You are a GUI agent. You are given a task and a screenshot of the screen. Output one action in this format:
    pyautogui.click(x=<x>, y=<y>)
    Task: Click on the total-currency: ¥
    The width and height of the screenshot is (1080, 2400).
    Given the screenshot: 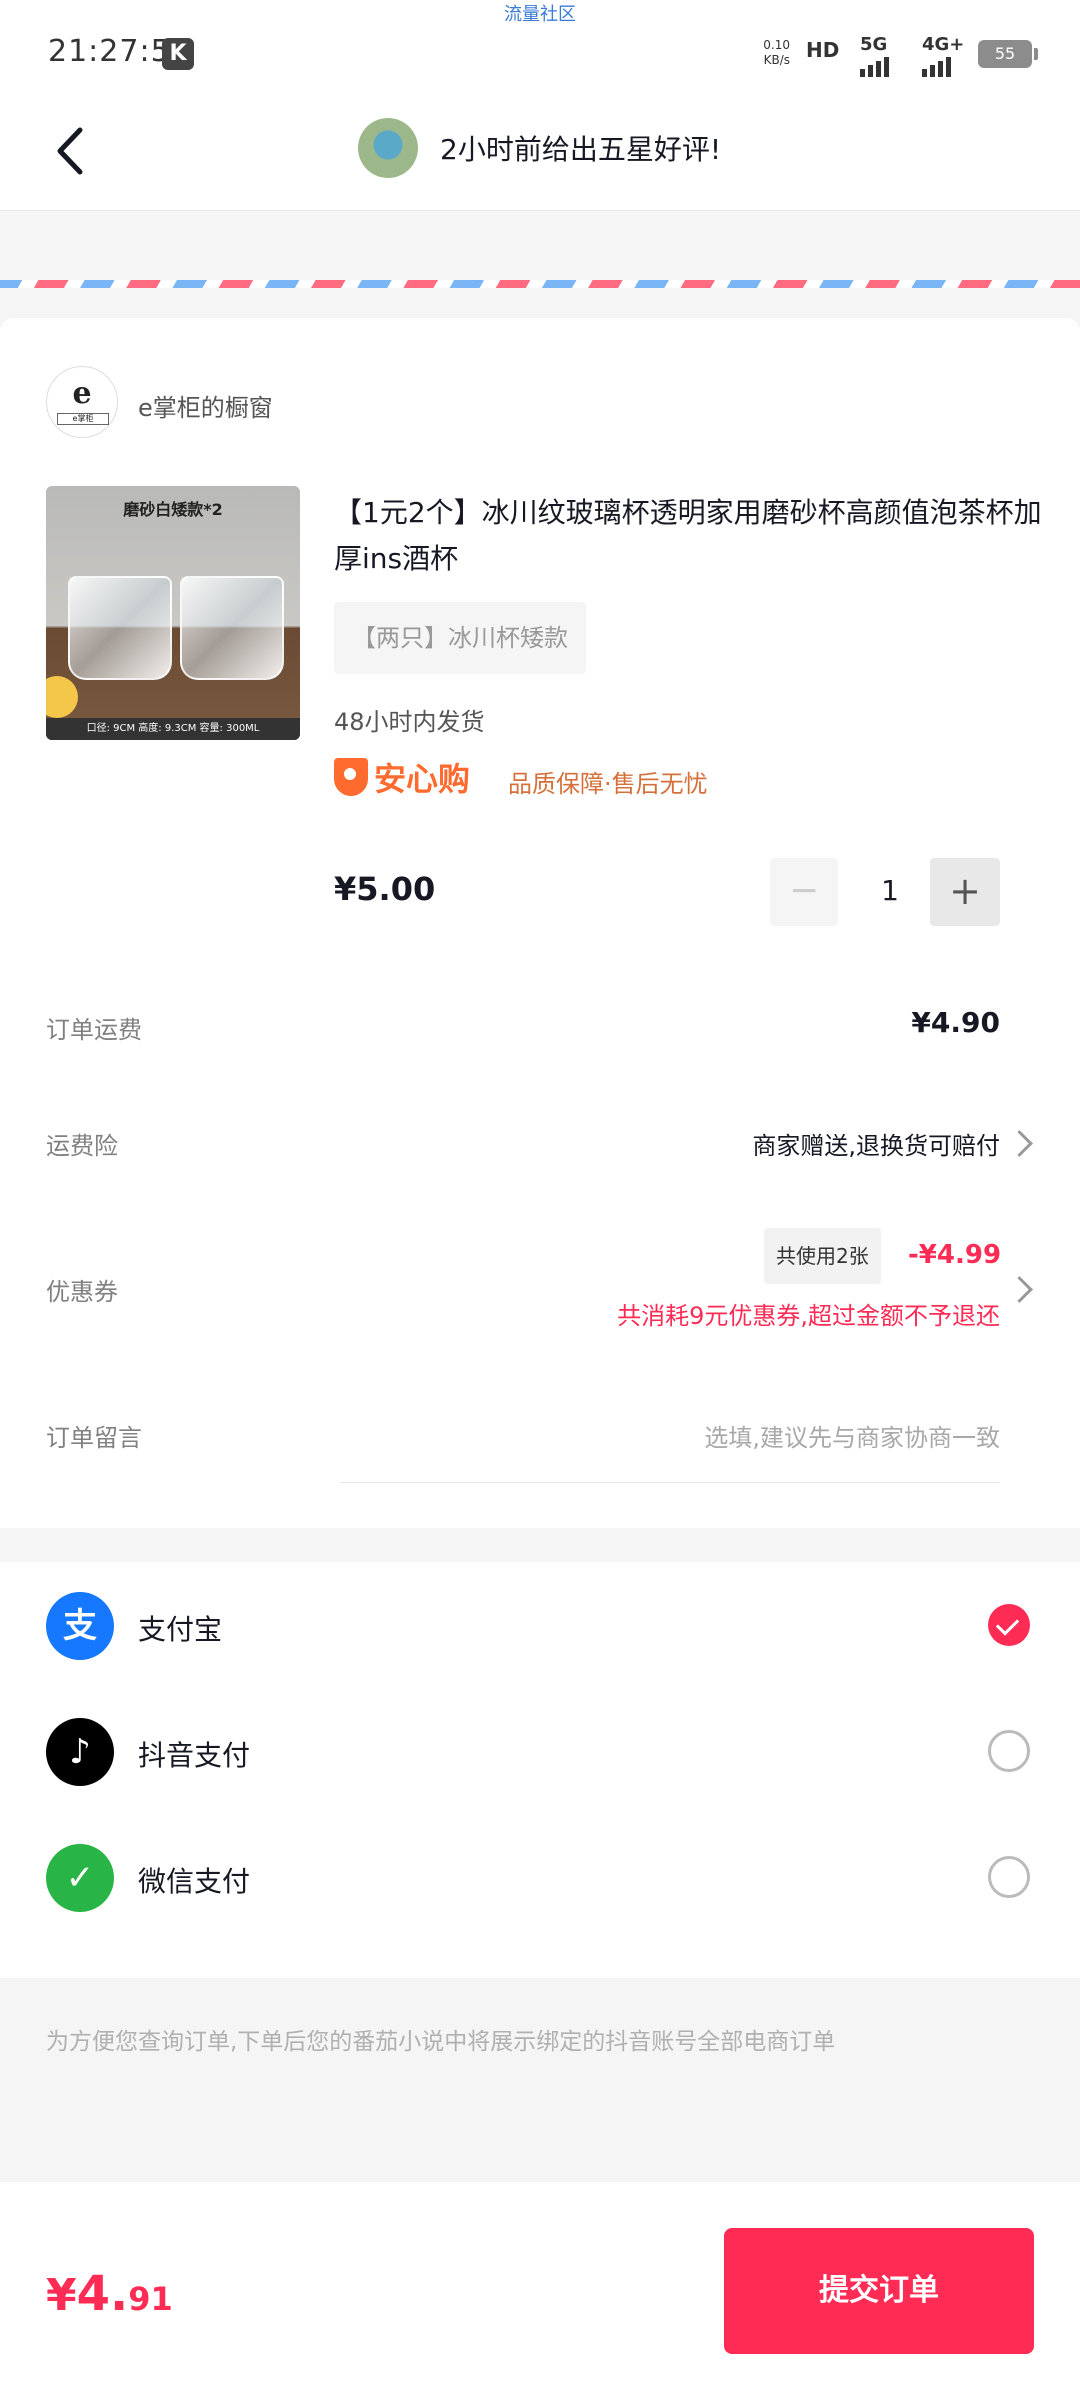 What is the action you would take?
    pyautogui.click(x=61, y=2295)
    